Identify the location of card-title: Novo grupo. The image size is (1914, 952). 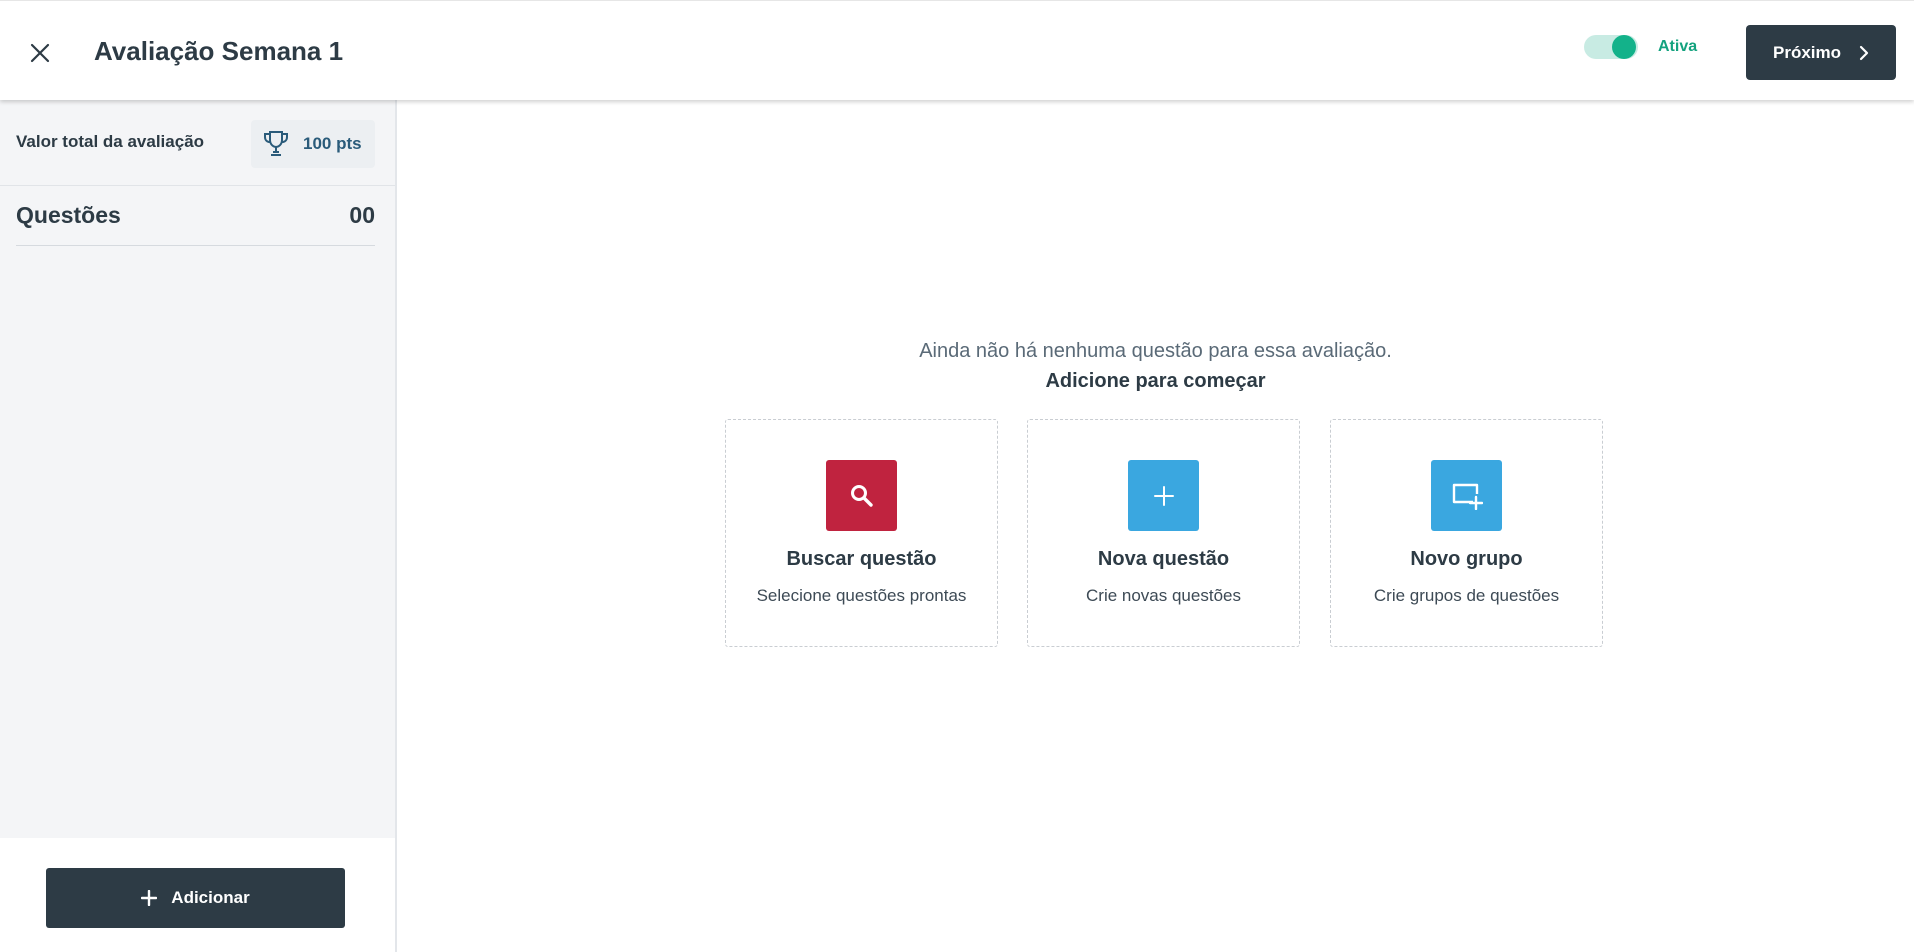
(1466, 559).